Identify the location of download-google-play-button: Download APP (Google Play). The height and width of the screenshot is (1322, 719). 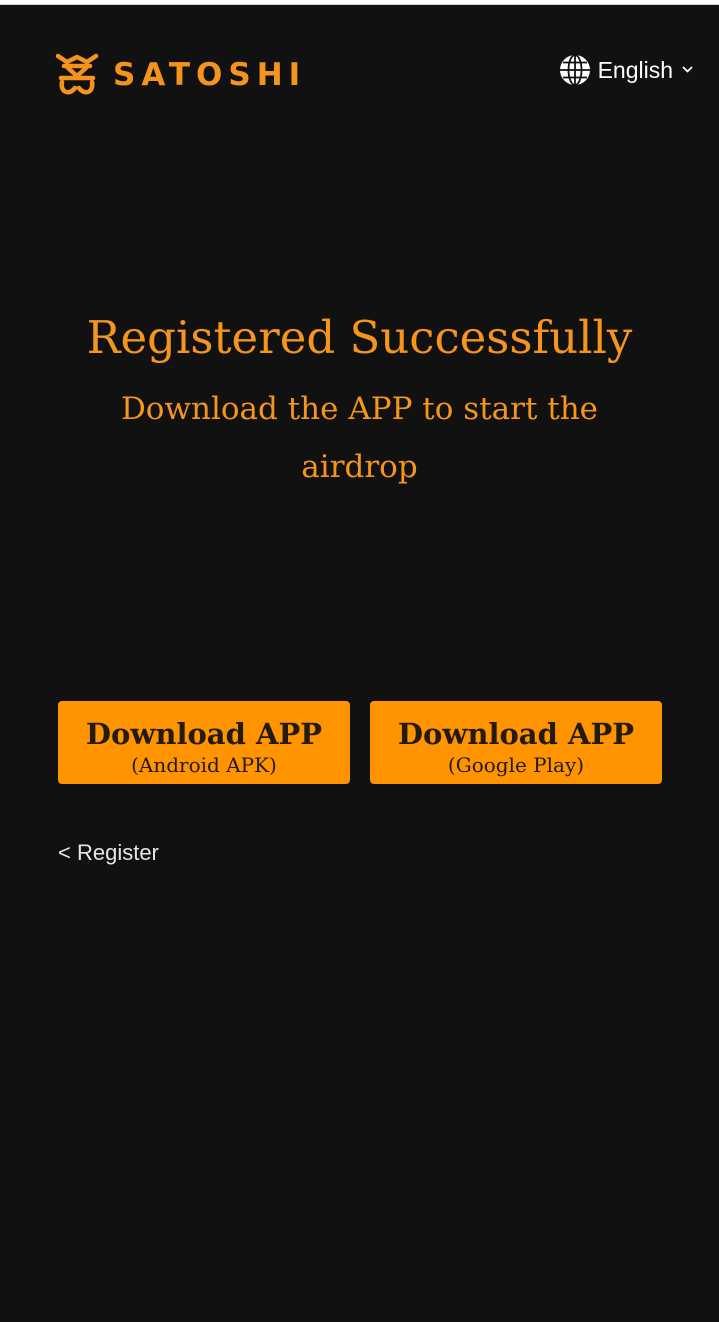
(516, 742).